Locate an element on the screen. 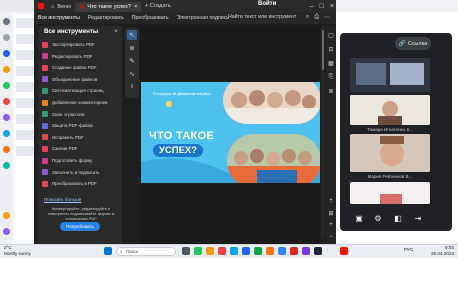  sign-in-button: Войти is located at coordinates (267, 4).